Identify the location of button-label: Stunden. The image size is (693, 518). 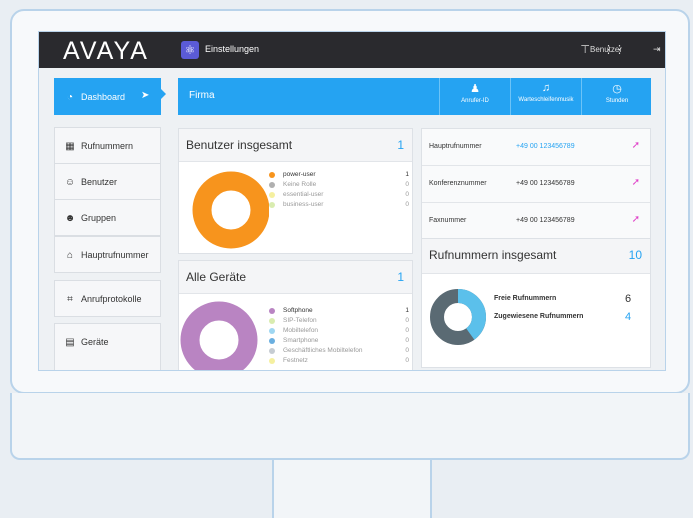
(617, 101).